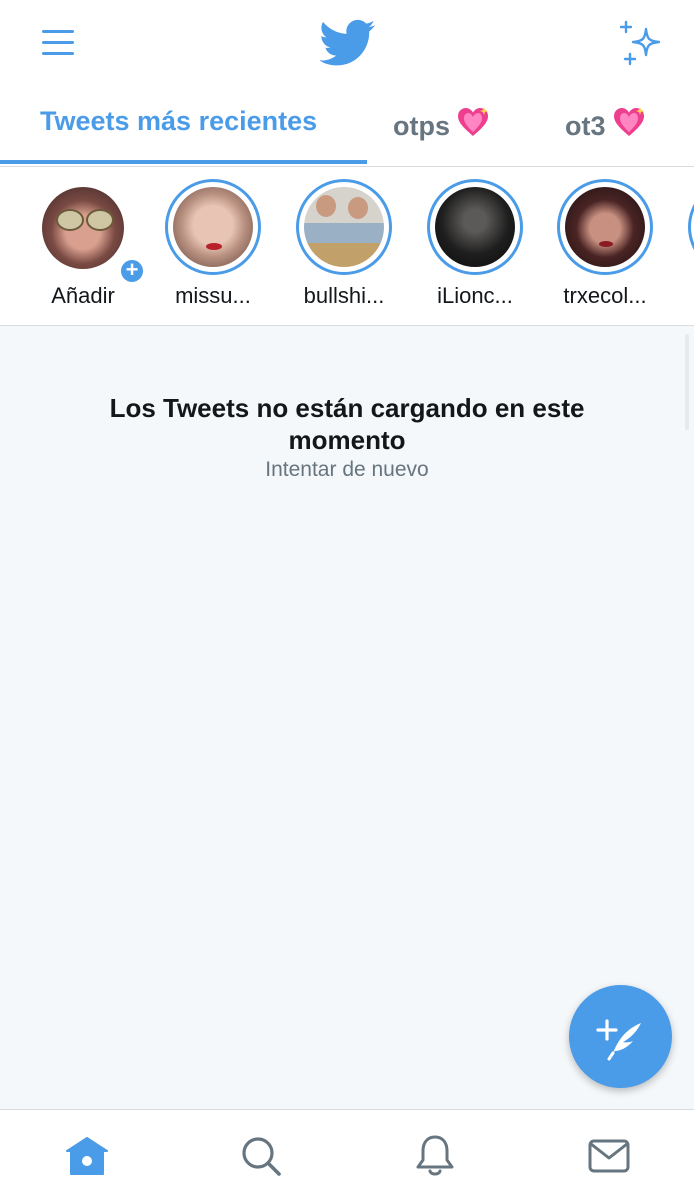  I want to click on tab-otps: otps, so click(441, 125).